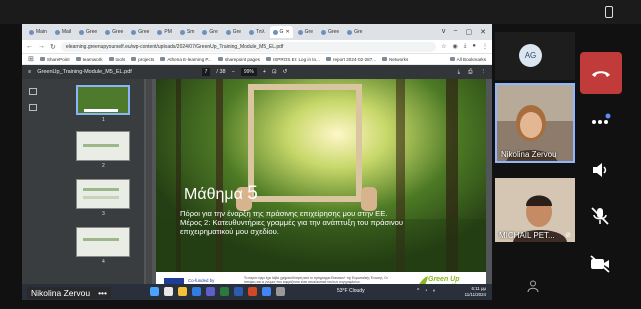 Image resolution: width=641 pixels, height=309 pixels. What do you see at coordinates (351, 291) in the screenshot?
I see `weather-widget: 53°F Cloudy` at bounding box center [351, 291].